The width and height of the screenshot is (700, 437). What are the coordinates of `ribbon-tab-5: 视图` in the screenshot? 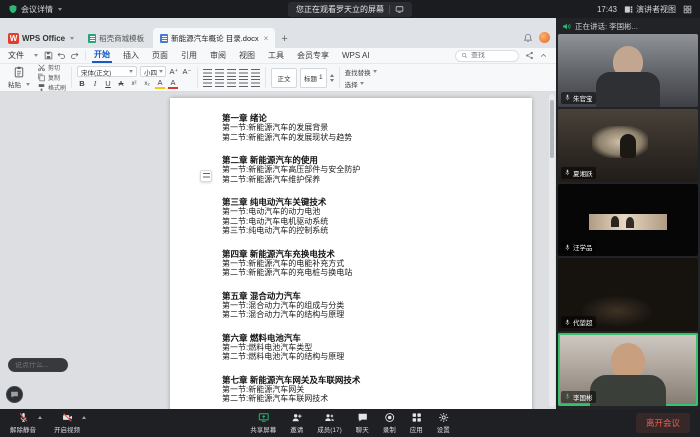 It's located at (247, 55).